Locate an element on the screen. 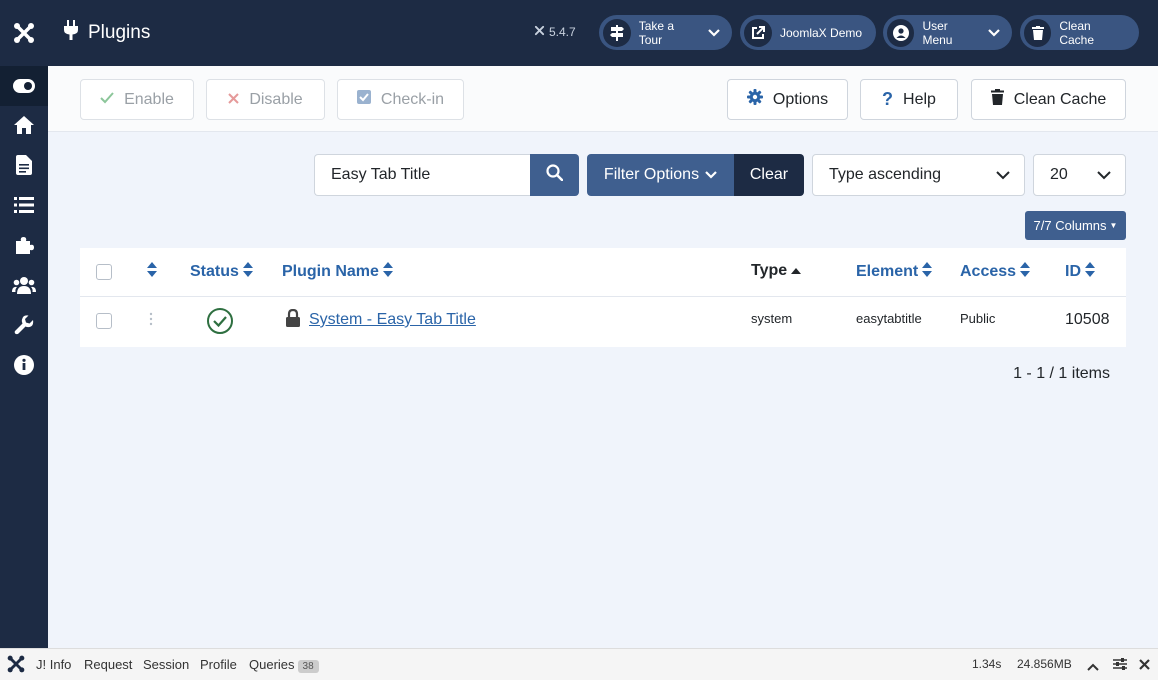  columns-label: 7/7 Columns is located at coordinates (1070, 225).